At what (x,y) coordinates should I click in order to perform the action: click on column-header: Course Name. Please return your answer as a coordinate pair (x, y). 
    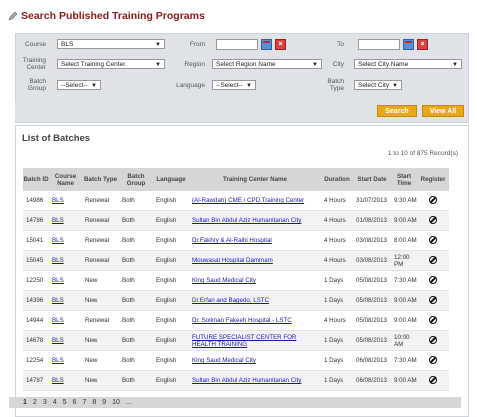
    Looking at the image, I should click on (65, 179).